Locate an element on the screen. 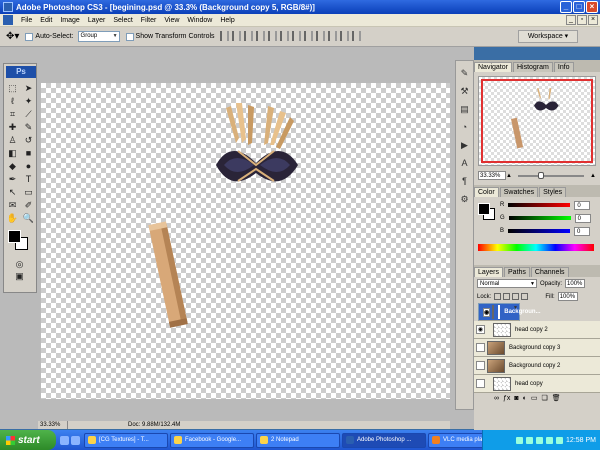 The height and width of the screenshot is (450, 600). dock-tool-presets-icon: ⚒ is located at coordinates (465, 91).